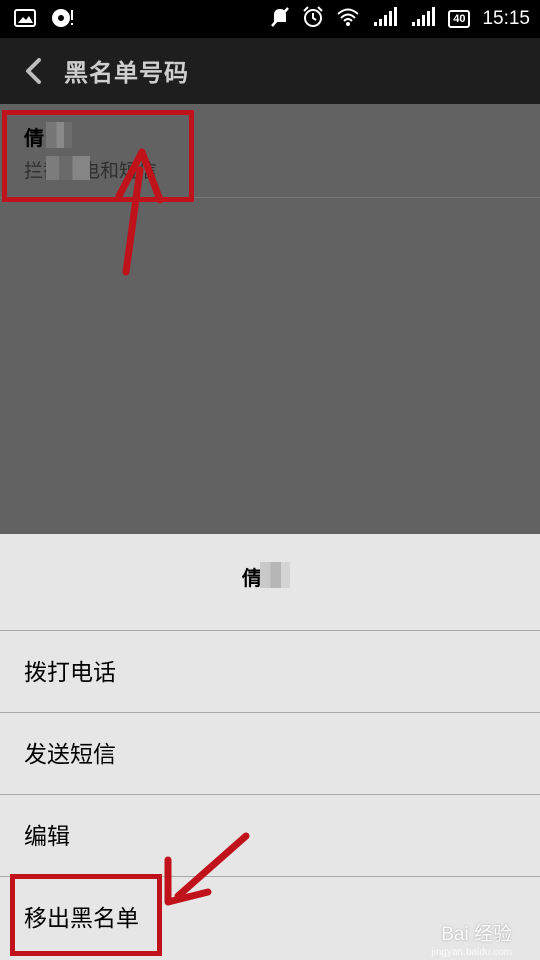 This screenshot has height=960, width=540. What do you see at coordinates (270, 71) in the screenshot?
I see `action-bar: 黑名单号码` at bounding box center [270, 71].